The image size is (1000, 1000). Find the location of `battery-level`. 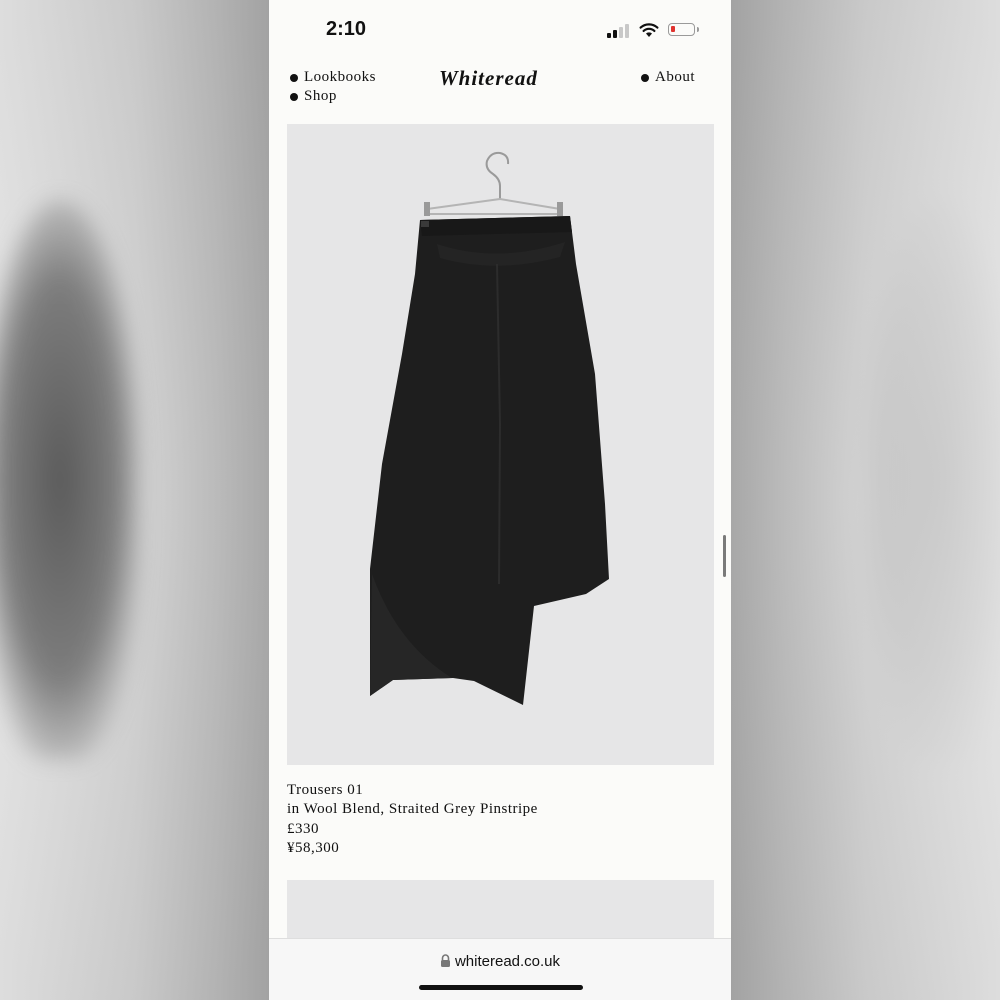

battery-level is located at coordinates (673, 29).